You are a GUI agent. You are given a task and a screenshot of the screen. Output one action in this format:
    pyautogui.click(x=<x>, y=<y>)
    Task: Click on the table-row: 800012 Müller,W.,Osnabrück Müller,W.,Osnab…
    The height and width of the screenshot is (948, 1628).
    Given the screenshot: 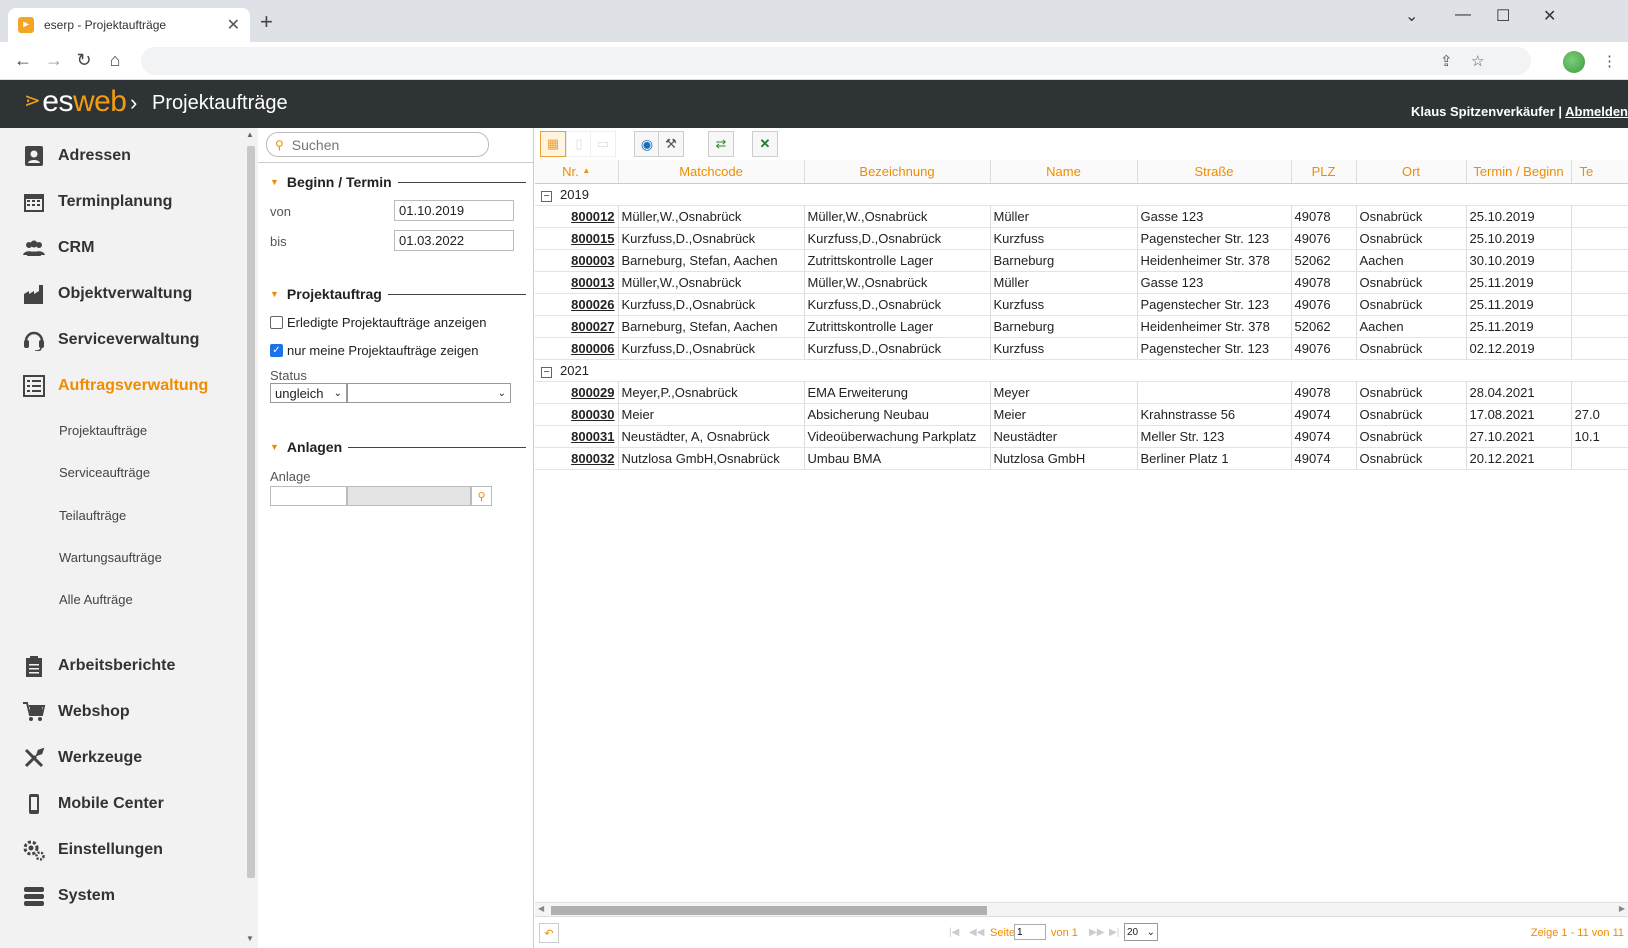 What is the action you would take?
    pyautogui.click(x=1081, y=216)
    